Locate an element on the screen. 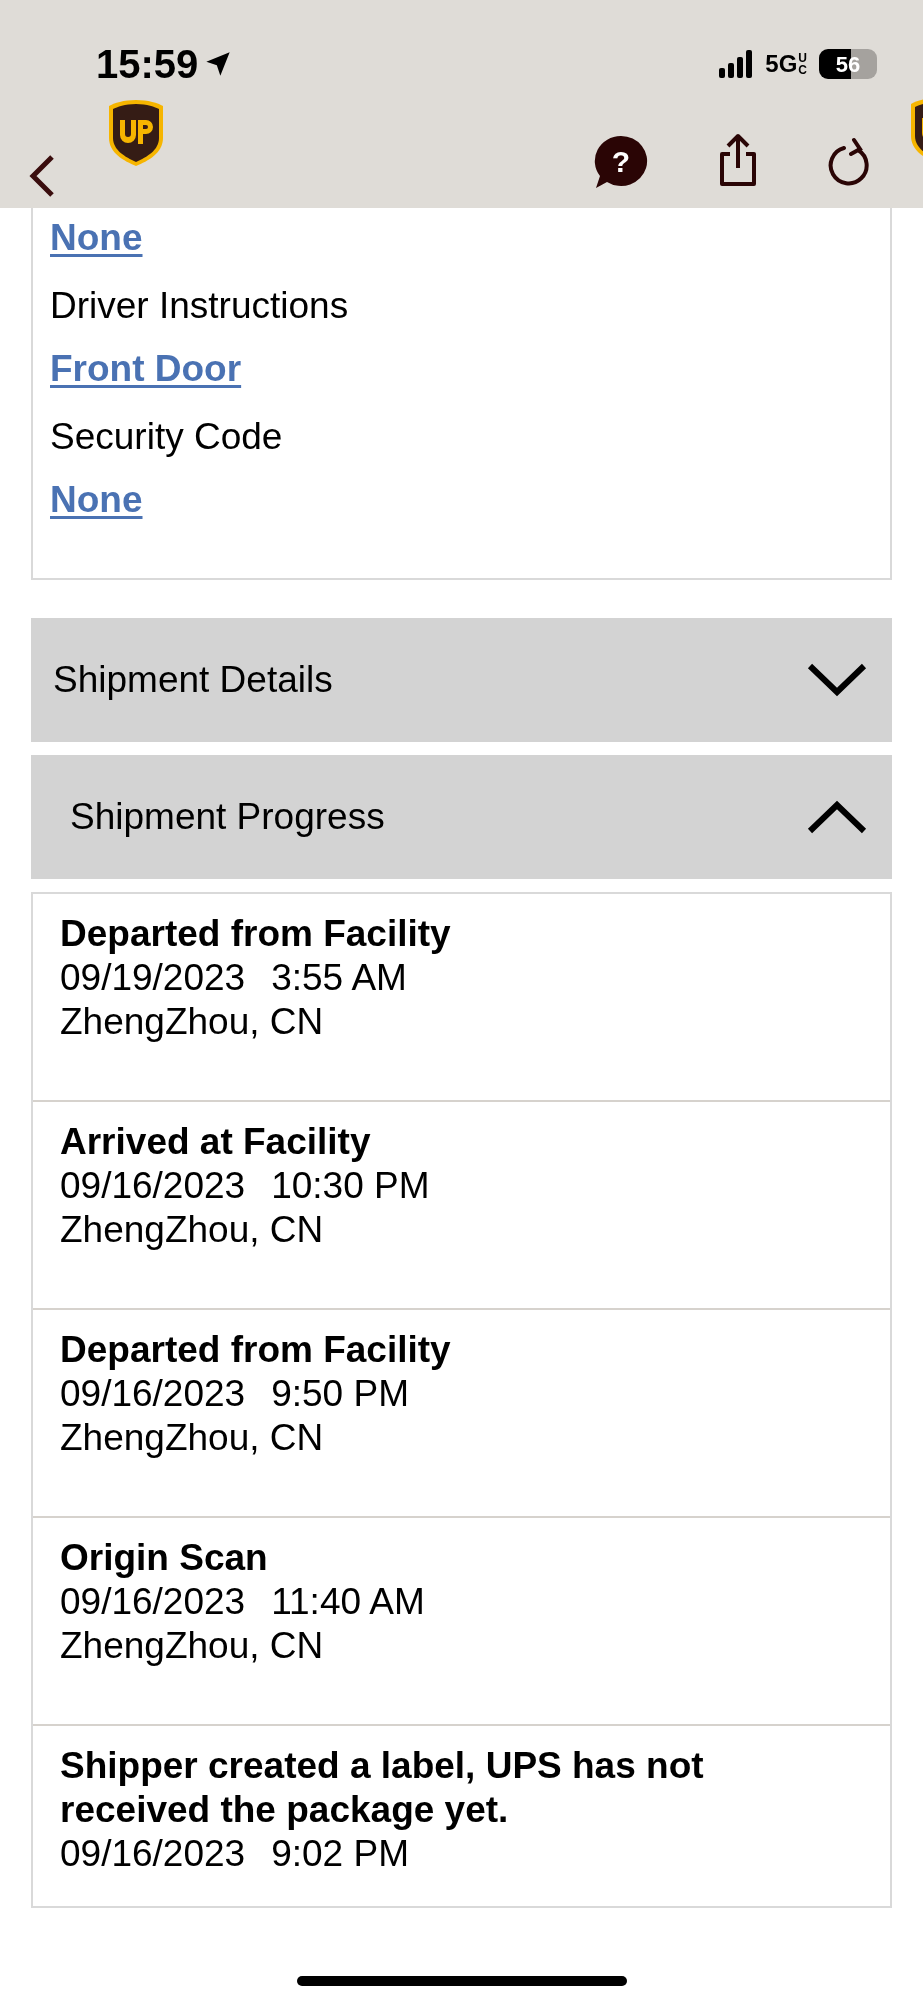 This screenshot has height=2000, width=923. expand-icon is located at coordinates (837, 679).